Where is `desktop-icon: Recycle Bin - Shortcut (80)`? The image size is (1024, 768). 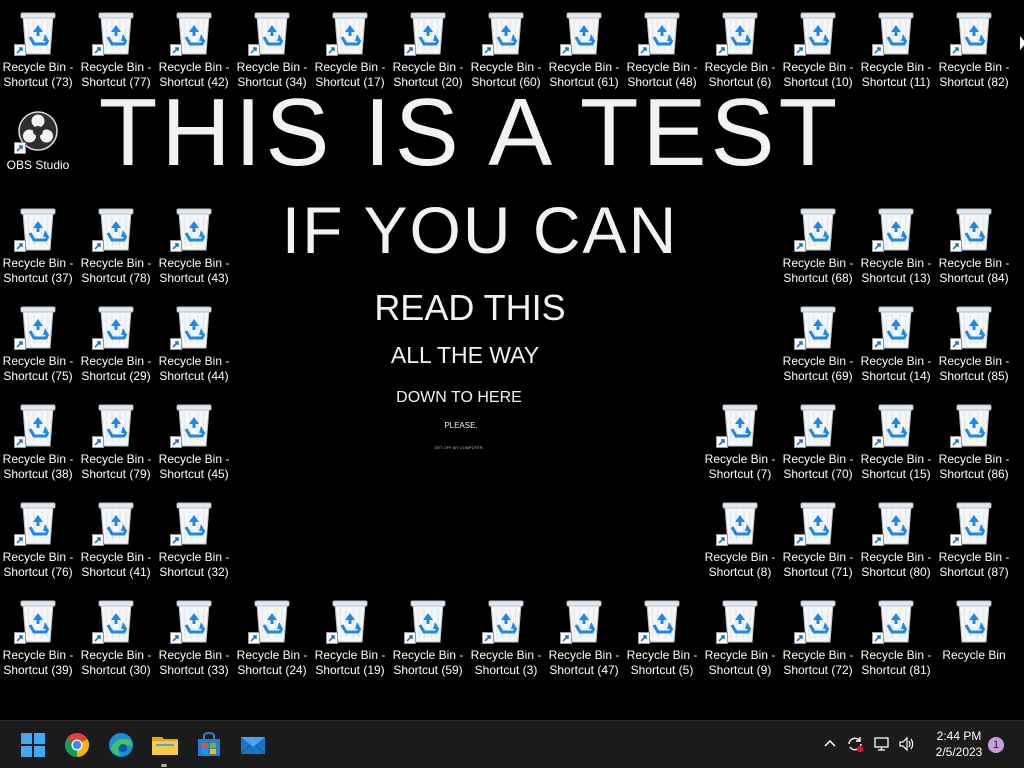 desktop-icon: Recycle Bin - Shortcut (80) is located at coordinates (896, 541).